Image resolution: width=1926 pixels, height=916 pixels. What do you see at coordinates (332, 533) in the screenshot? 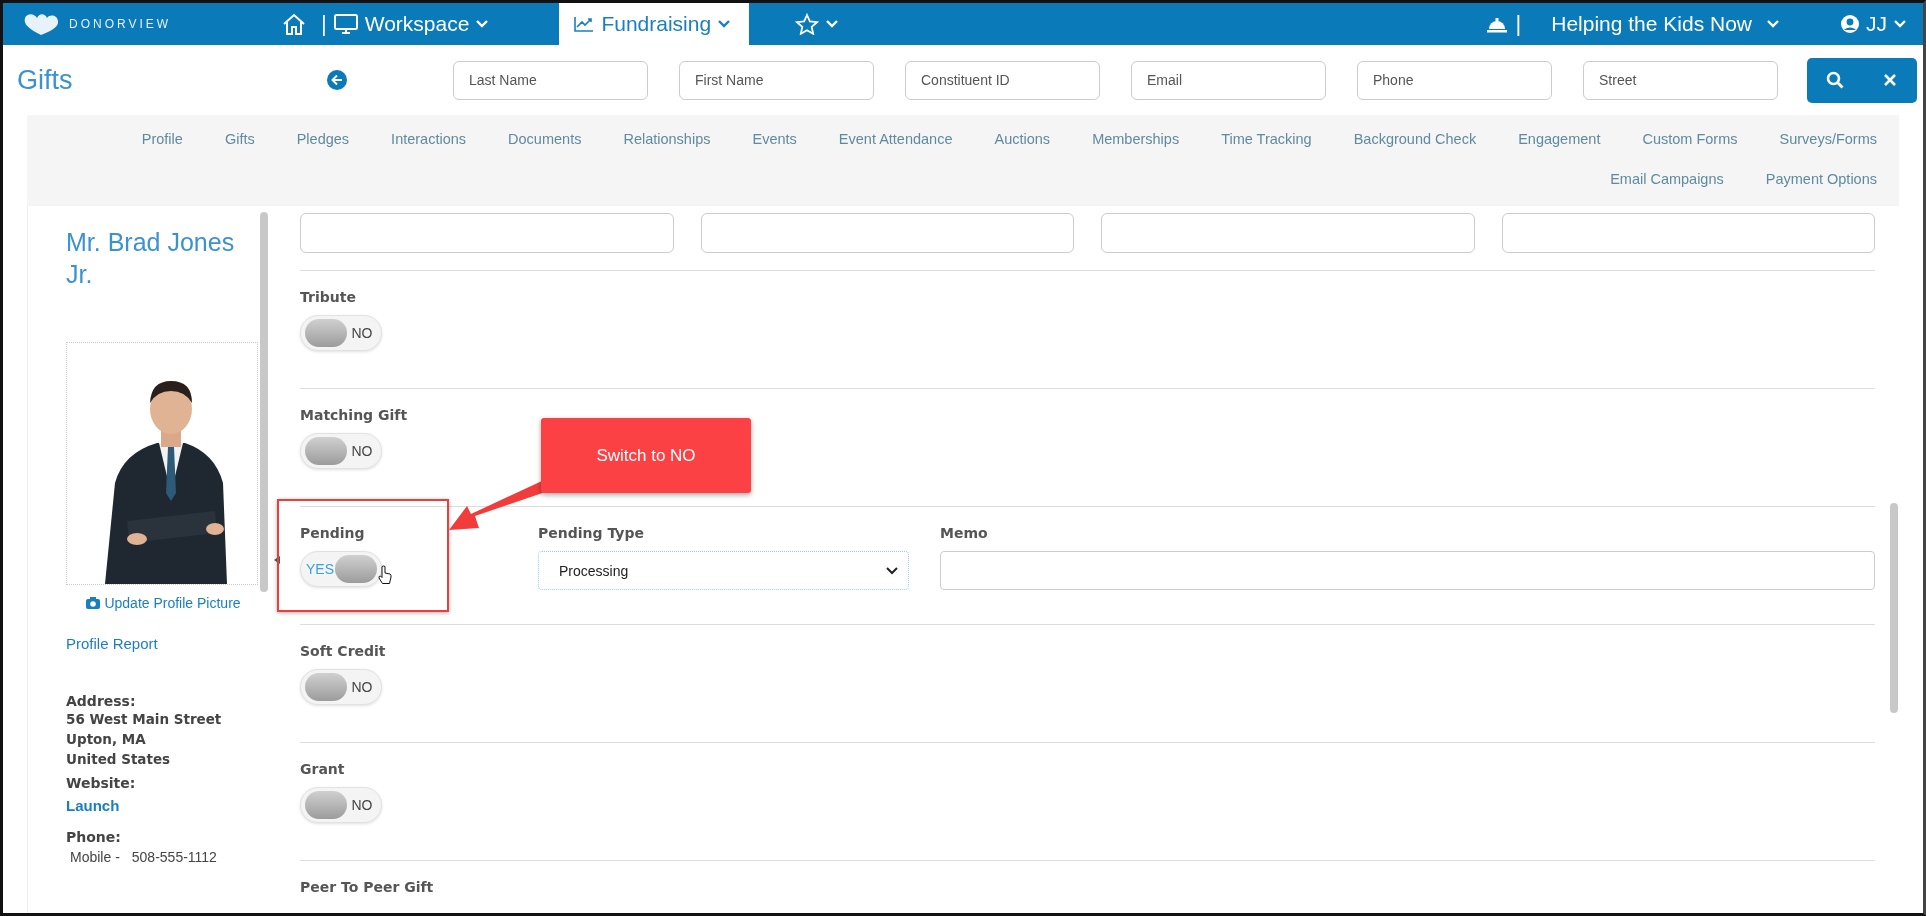
I see `field-label: Pending` at bounding box center [332, 533].